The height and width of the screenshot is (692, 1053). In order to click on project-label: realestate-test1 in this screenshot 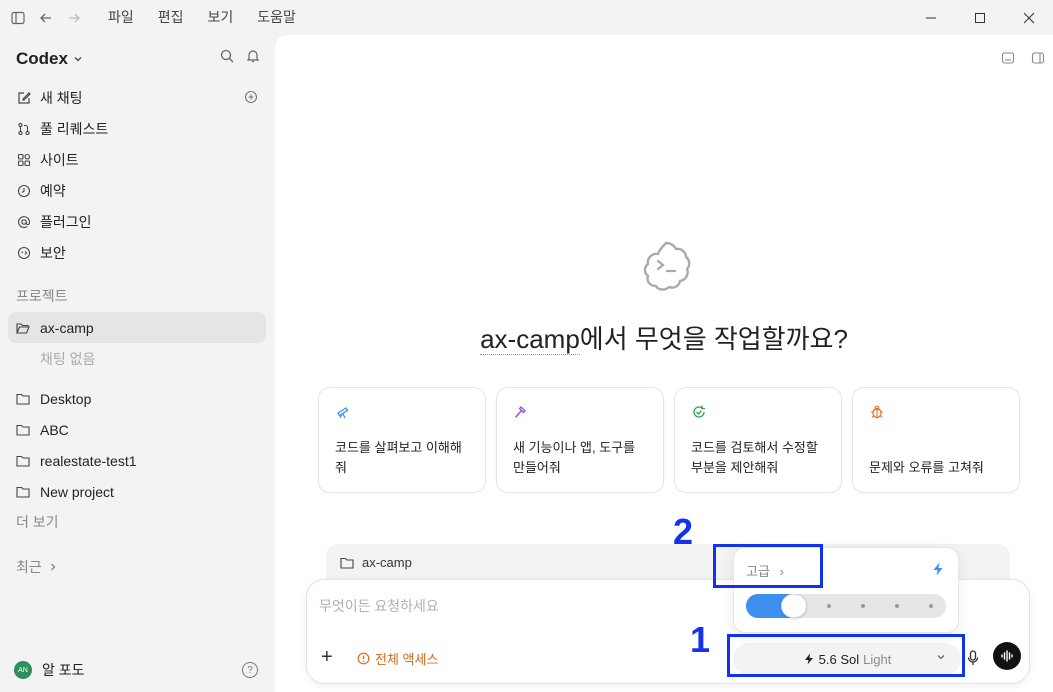, I will do `click(88, 460)`.